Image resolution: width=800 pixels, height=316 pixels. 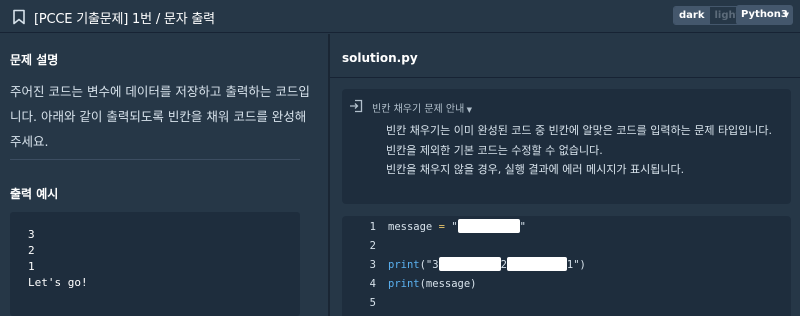 I want to click on bookmark-icon, so click(x=19, y=17).